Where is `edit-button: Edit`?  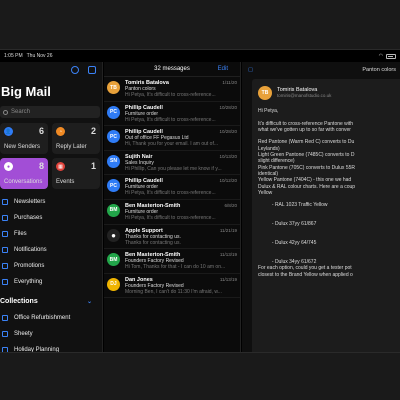
edit-button: Edit is located at coordinates (223, 69).